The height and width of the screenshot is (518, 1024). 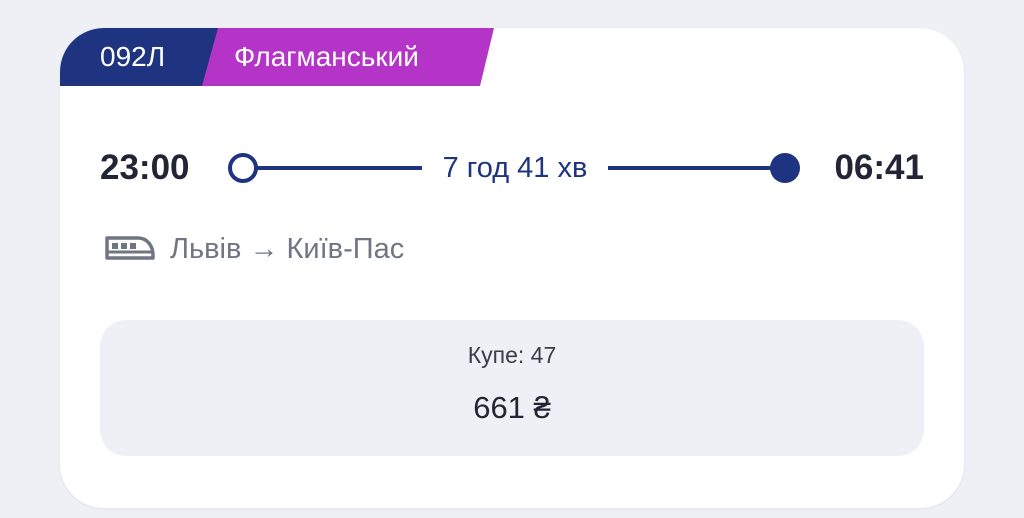 I want to click on departure-dot-icon, so click(x=243, y=168).